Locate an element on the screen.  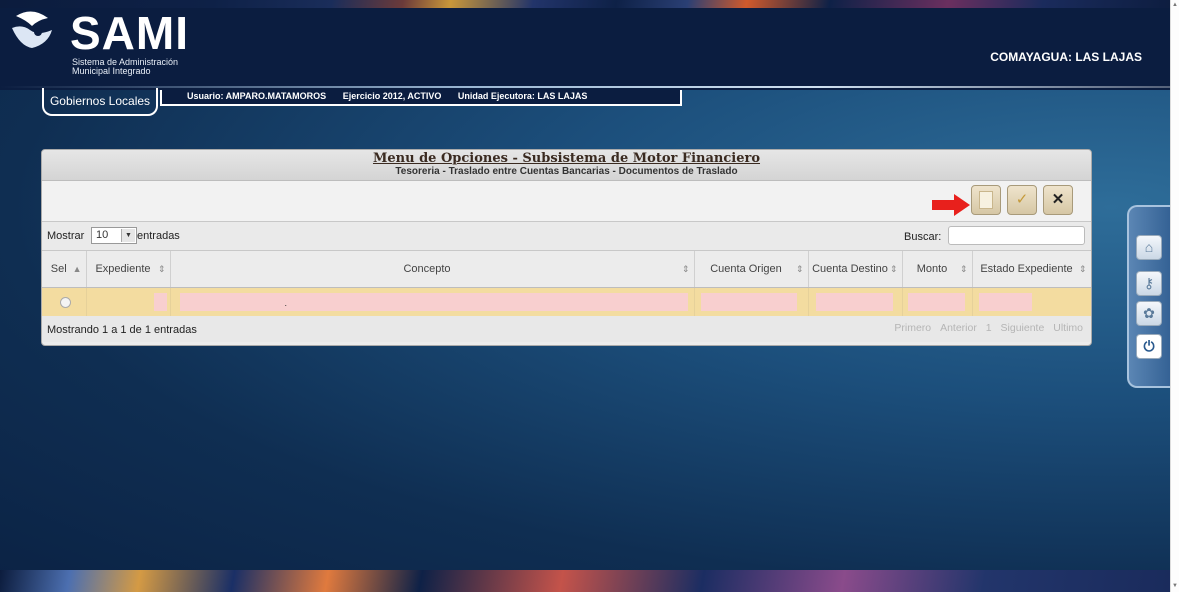
cancel-button: ✕ is located at coordinates (1058, 200).